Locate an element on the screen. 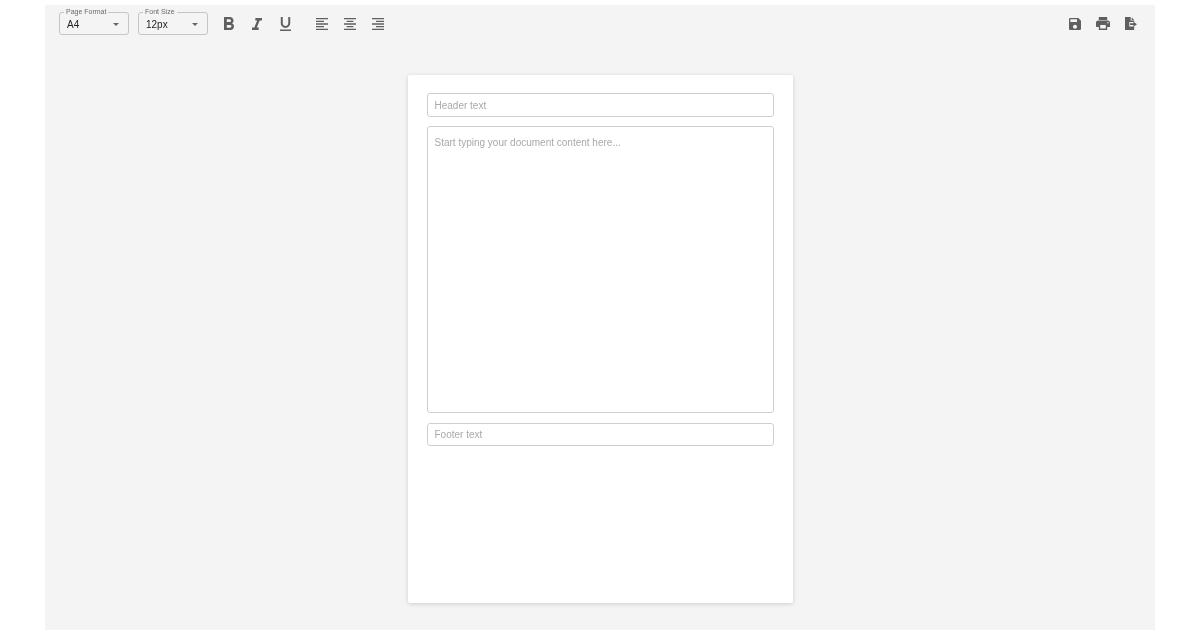 The image size is (1200, 630). underline-icon is located at coordinates (285, 23).